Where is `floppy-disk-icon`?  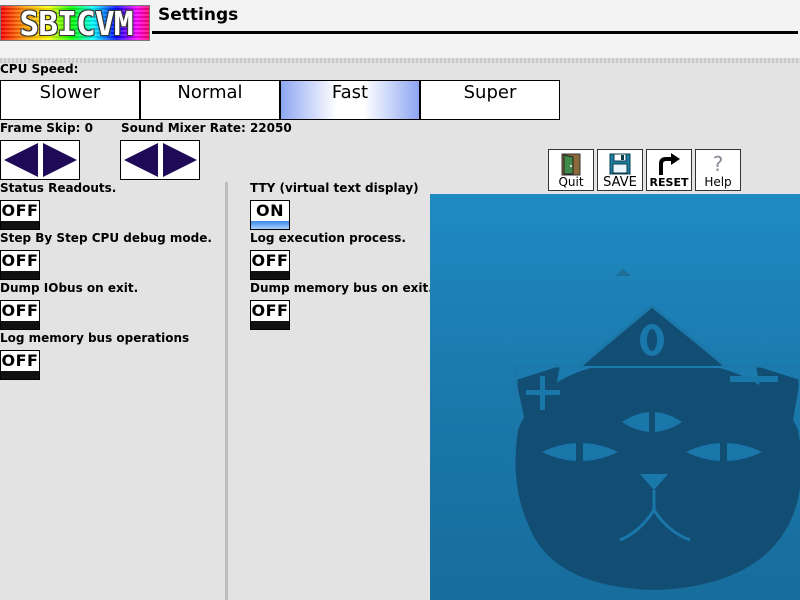
floppy-disk-icon is located at coordinates (620, 164).